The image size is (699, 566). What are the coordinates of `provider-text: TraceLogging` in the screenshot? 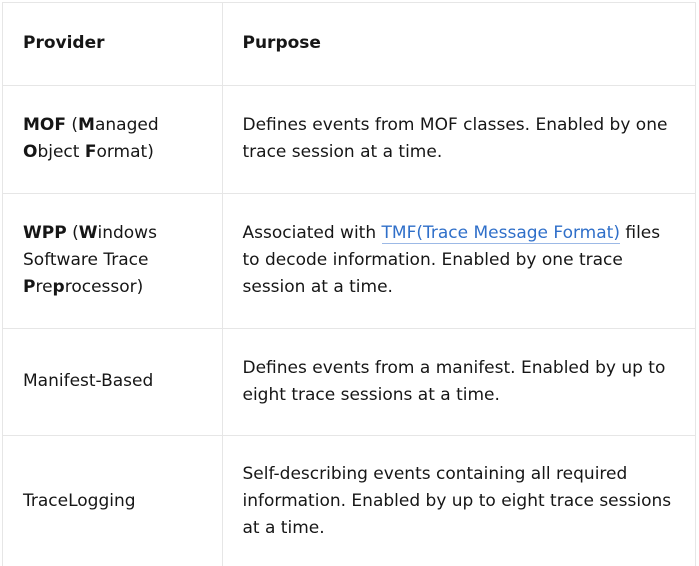 It's located at (79, 501).